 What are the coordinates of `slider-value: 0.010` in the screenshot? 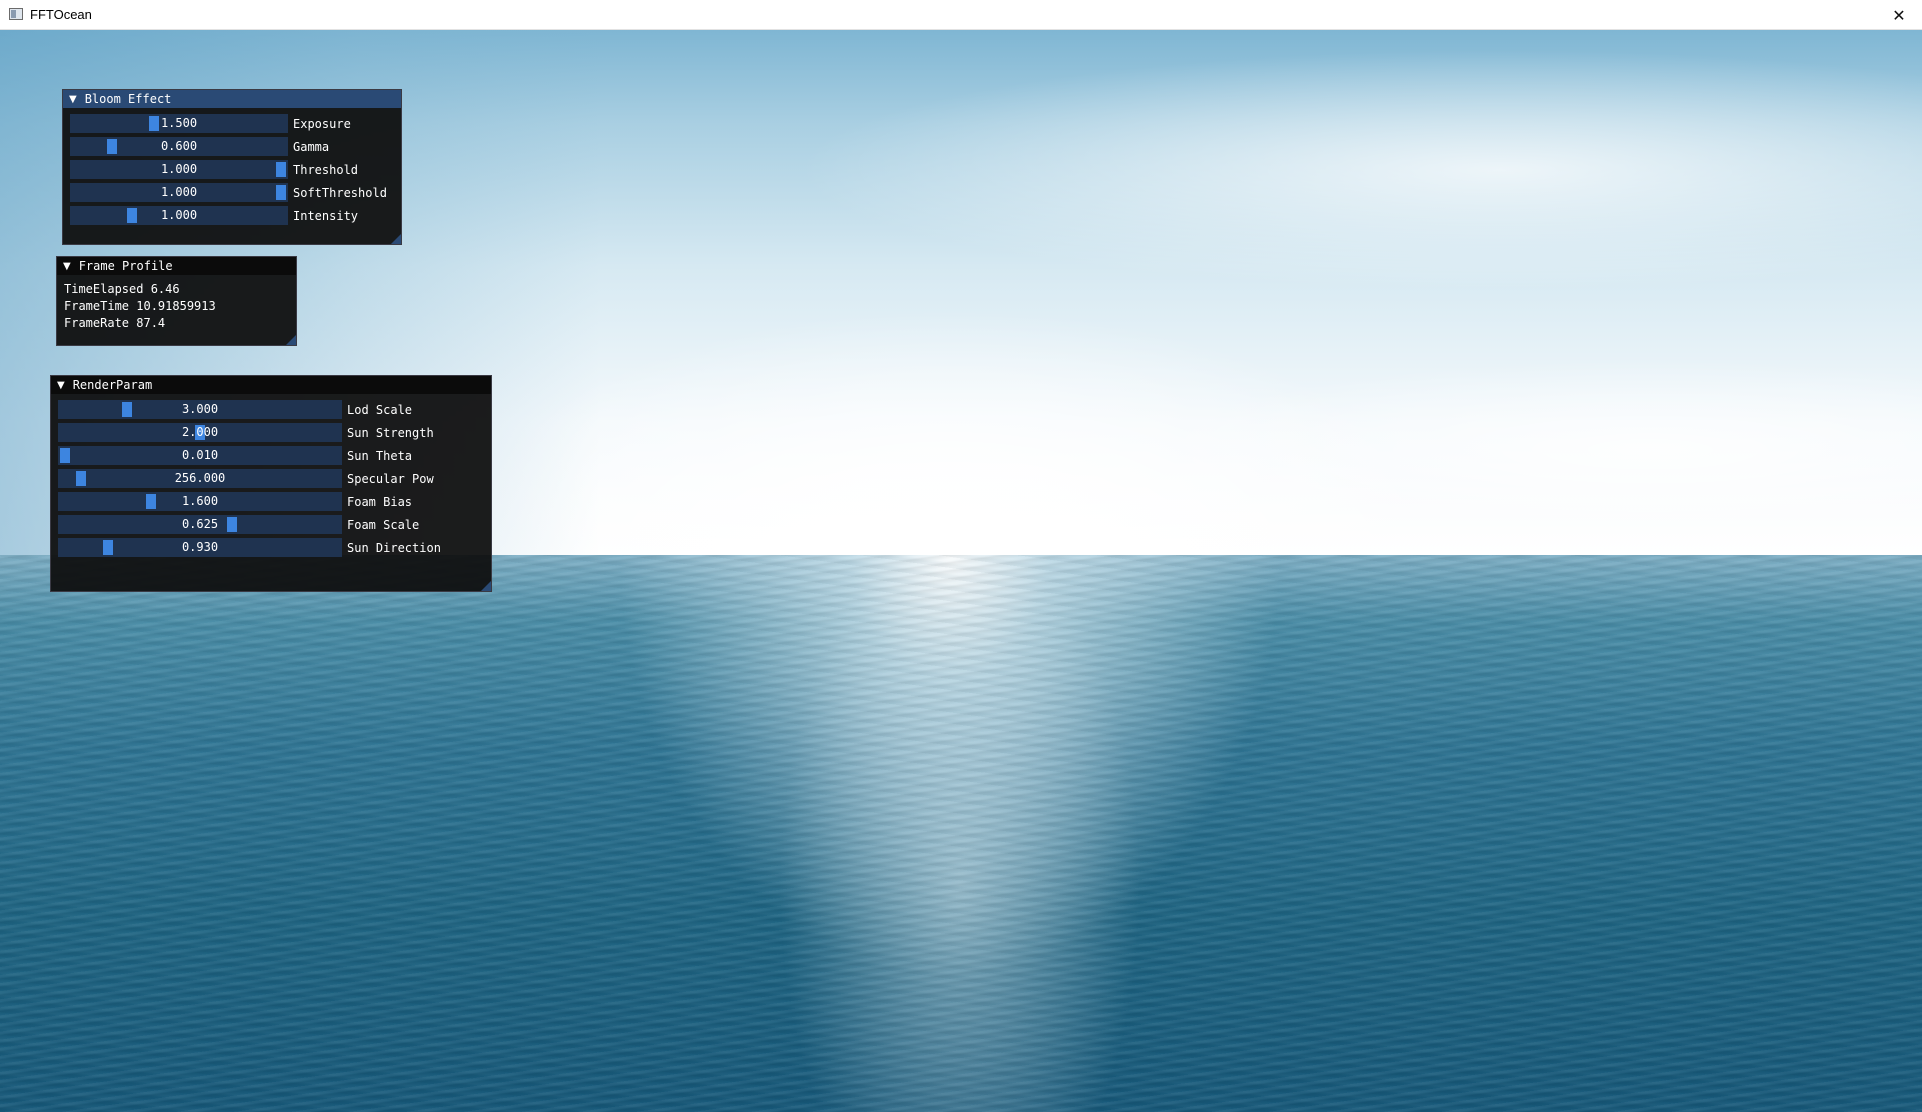 It's located at (200, 455).